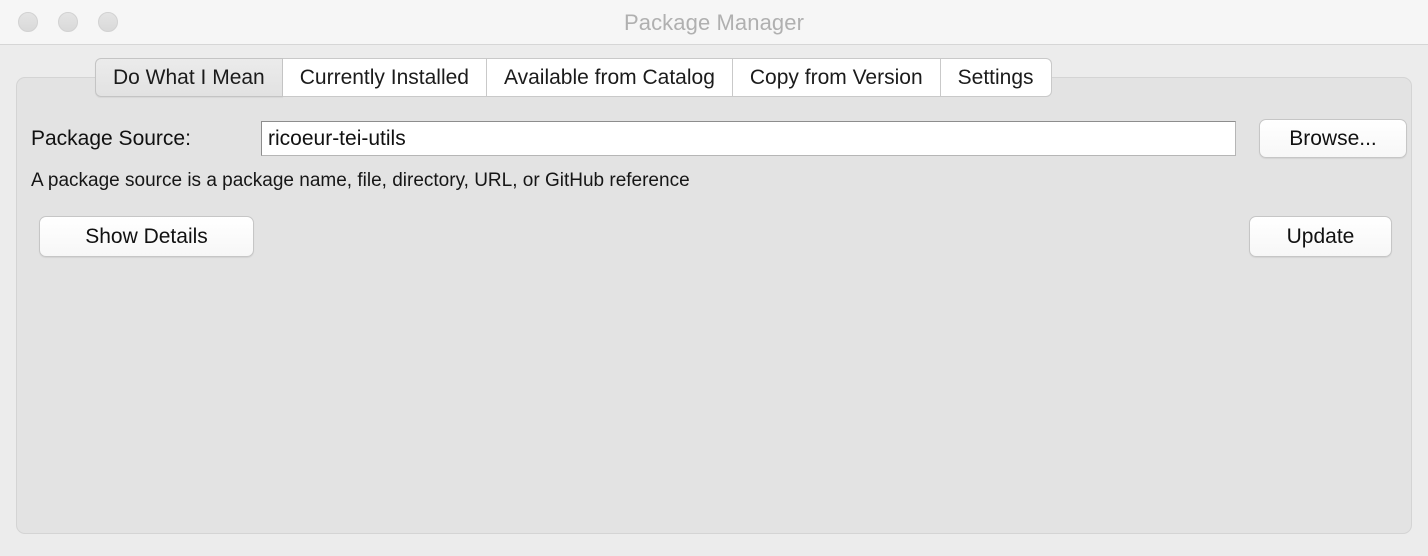 This screenshot has width=1428, height=556. Describe the element at coordinates (1320, 236) in the screenshot. I see `update-button: Update` at that location.